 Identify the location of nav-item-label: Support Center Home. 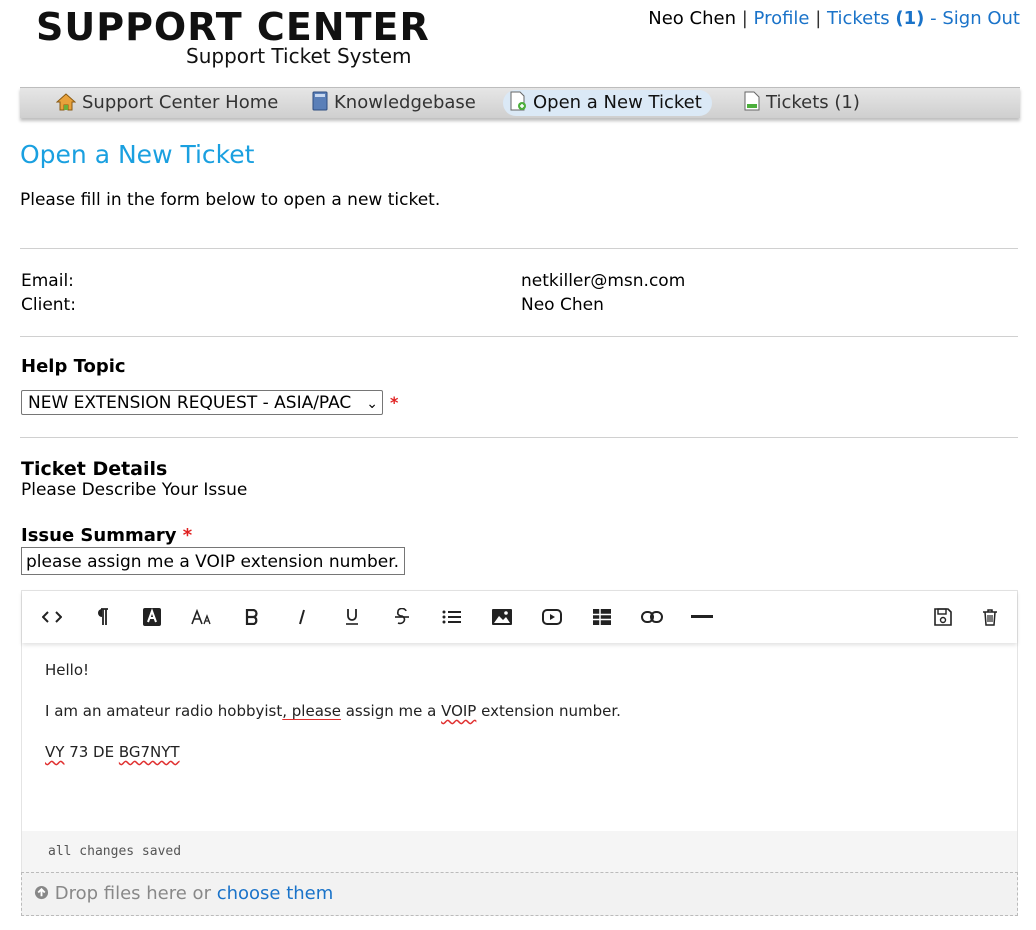
(180, 102).